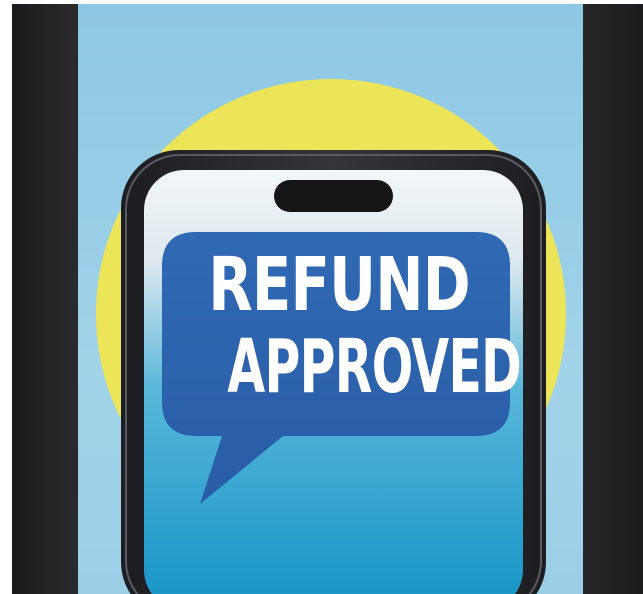 Image resolution: width=643 pixels, height=594 pixels. What do you see at coordinates (333, 196) in the screenshot?
I see `phone-notch` at bounding box center [333, 196].